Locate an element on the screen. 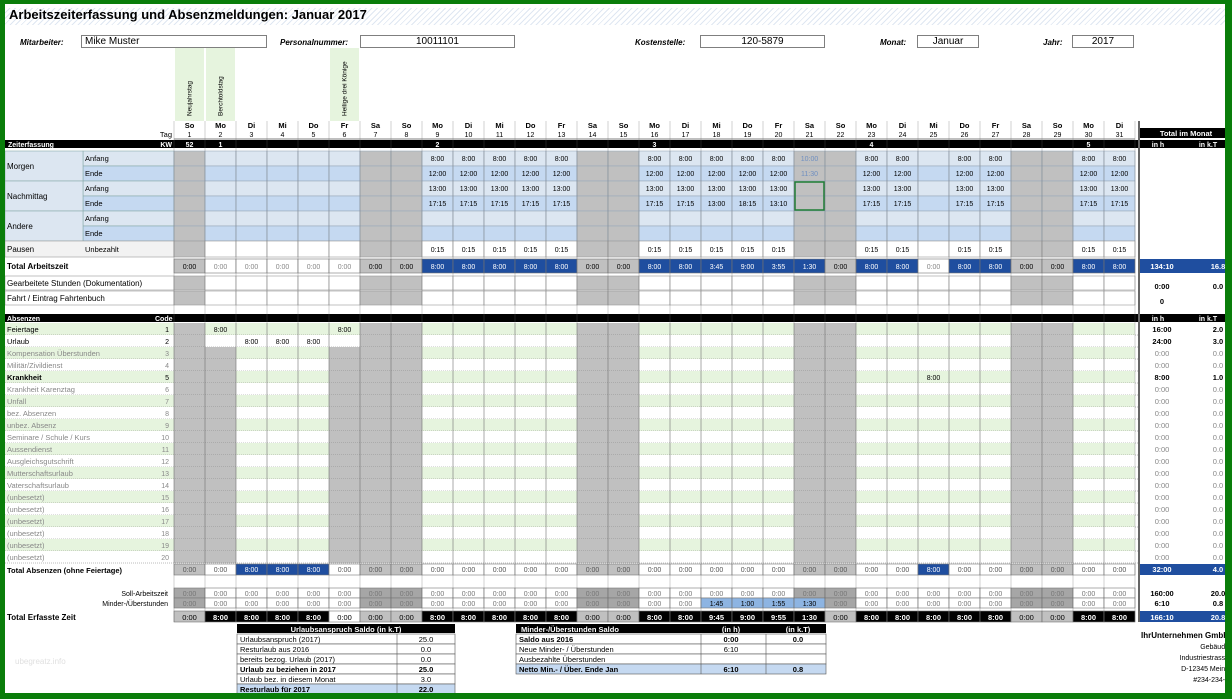 The image size is (1232, 699). total-arbeitszeit-value: 0:00 is located at coordinates (407, 267).